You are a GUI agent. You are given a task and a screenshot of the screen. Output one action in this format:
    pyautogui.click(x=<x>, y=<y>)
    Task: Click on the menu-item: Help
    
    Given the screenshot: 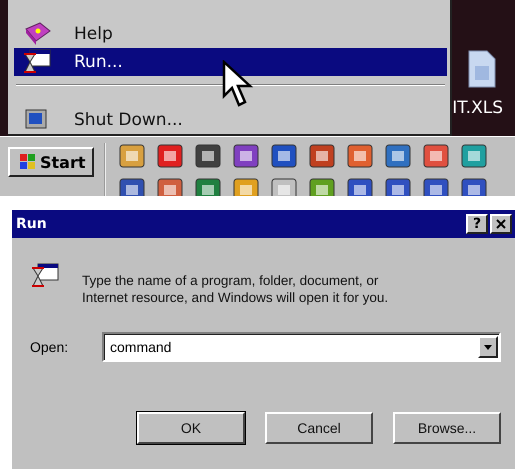 What is the action you would take?
    pyautogui.click(x=230, y=34)
    